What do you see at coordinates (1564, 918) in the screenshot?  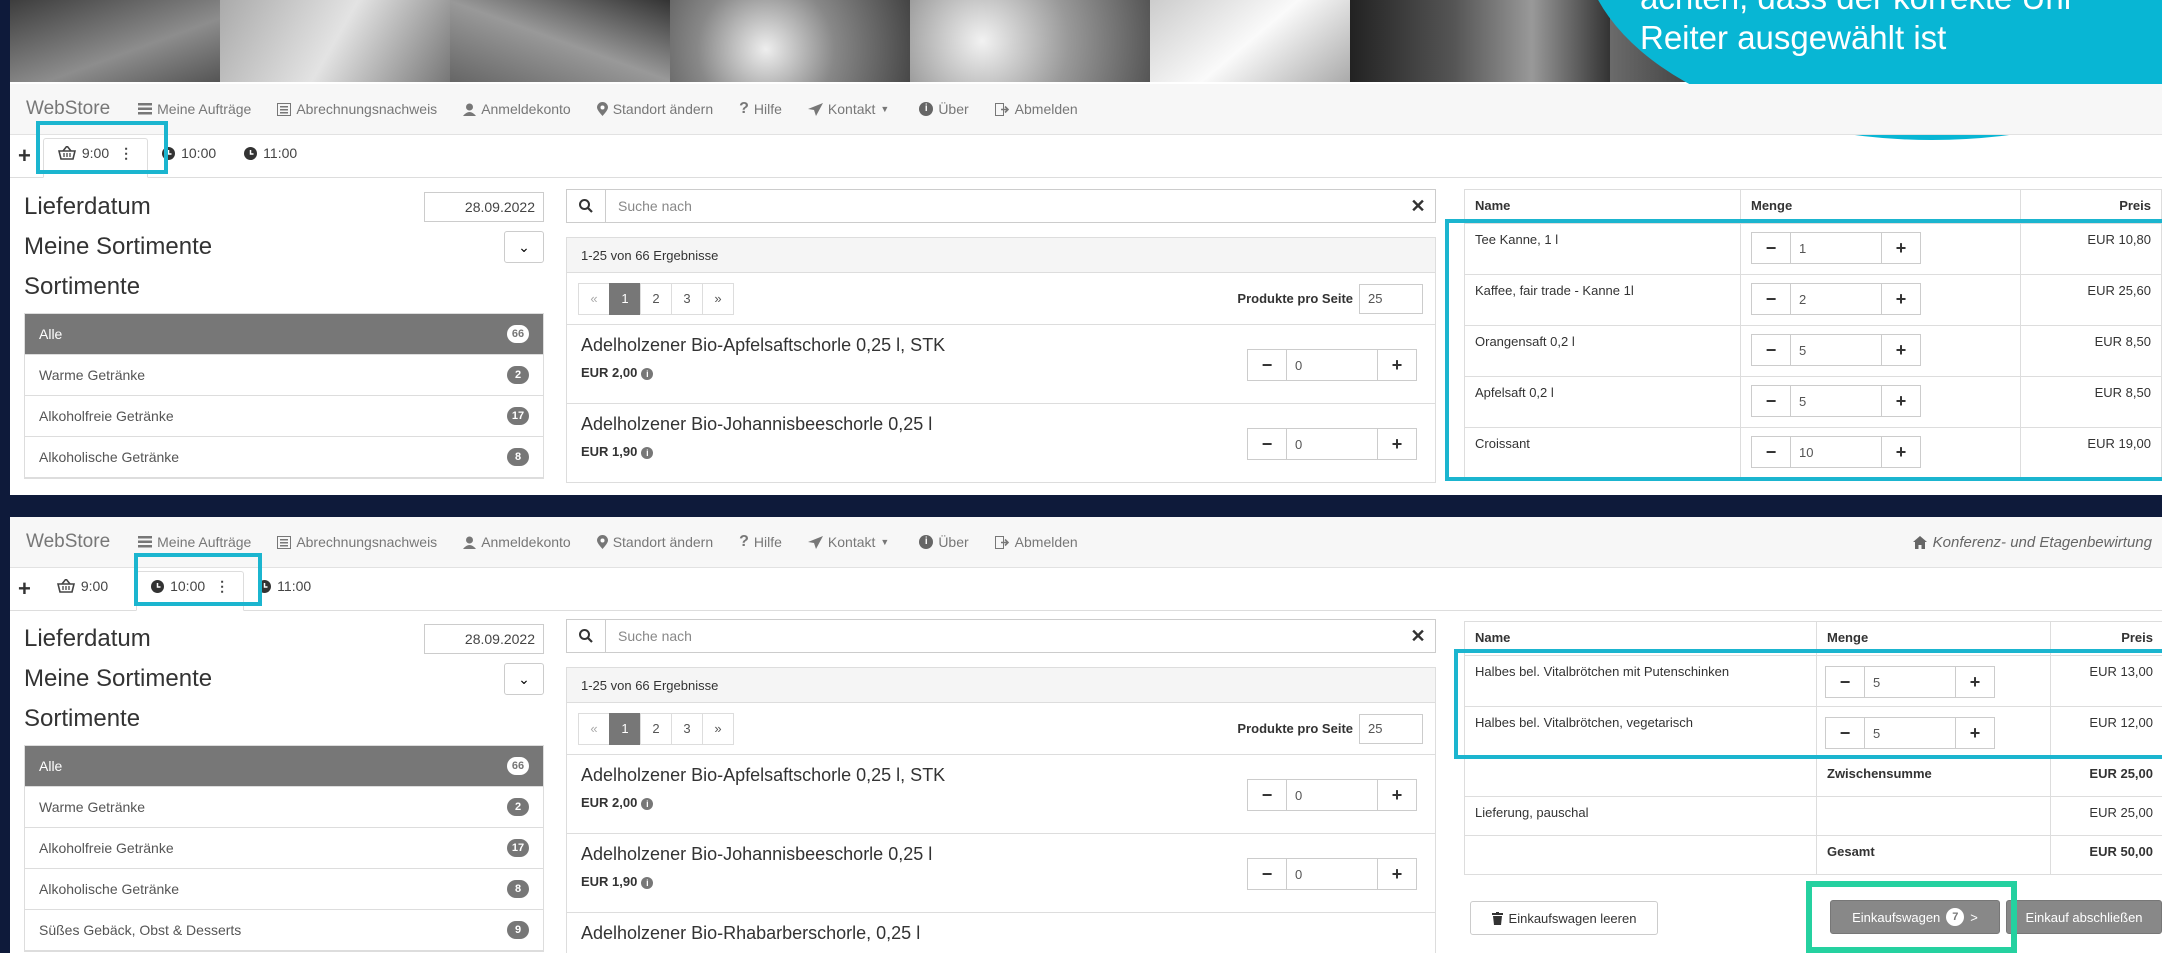 I see `empty-cart-button: Einkaufswagen leeren` at bounding box center [1564, 918].